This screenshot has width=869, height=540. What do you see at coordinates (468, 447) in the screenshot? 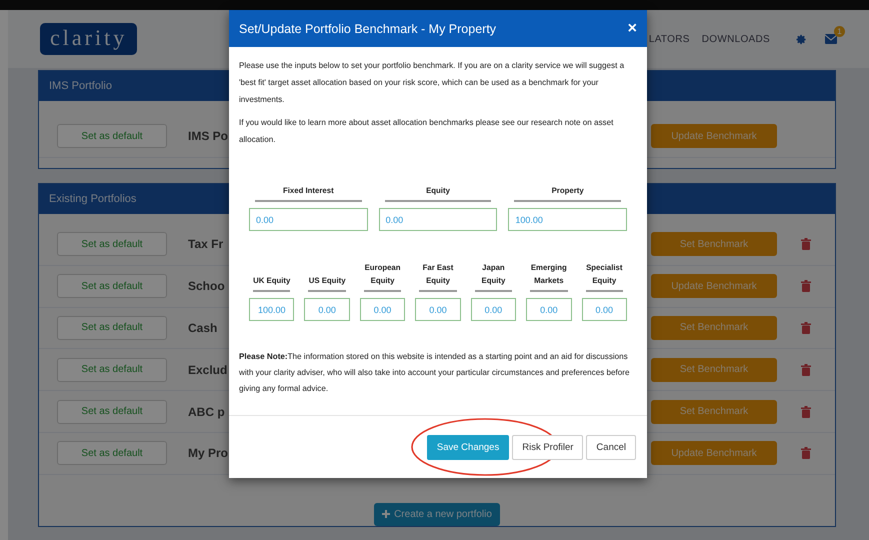
I see `save-button: Save Changes` at bounding box center [468, 447].